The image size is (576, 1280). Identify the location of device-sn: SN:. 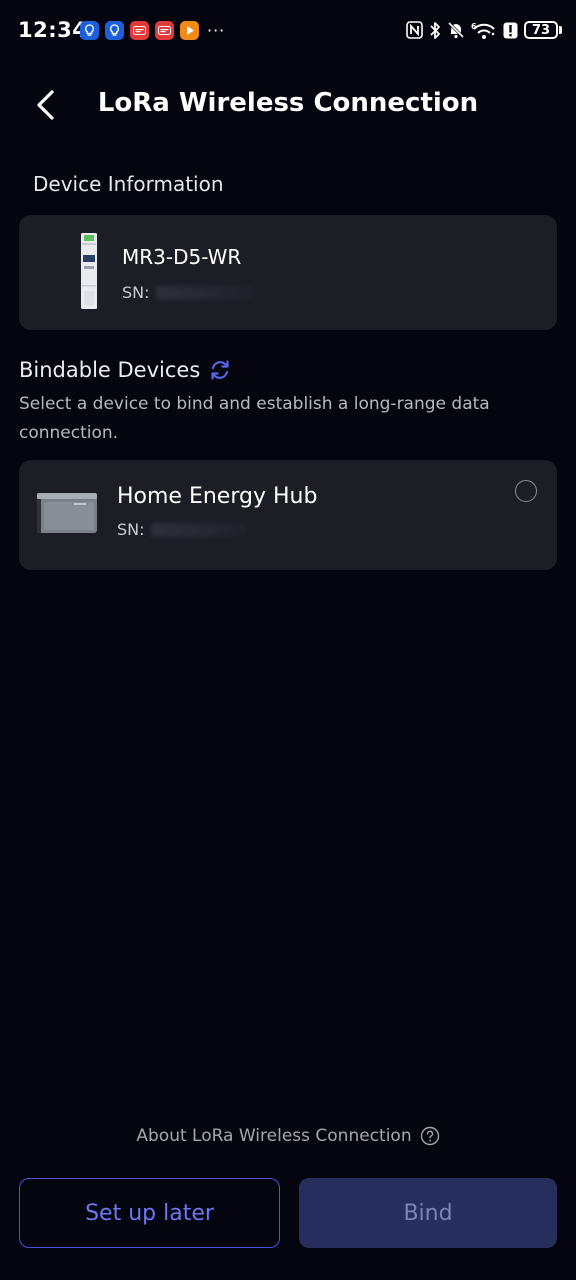
(187, 292).